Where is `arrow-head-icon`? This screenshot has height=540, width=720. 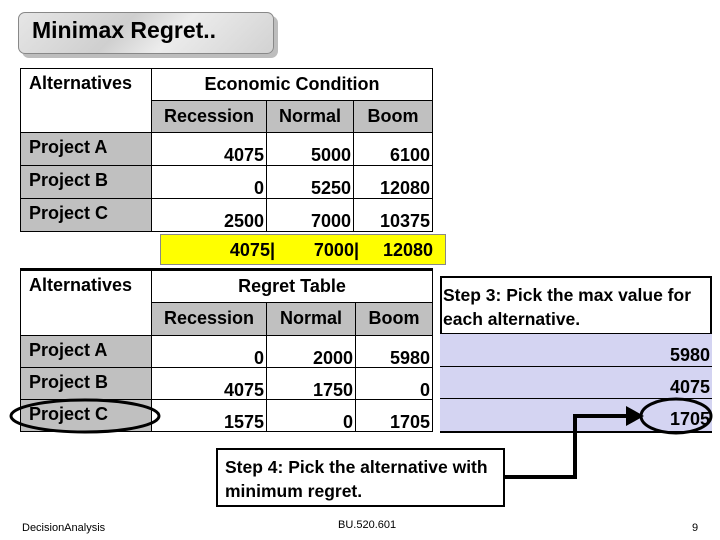 arrow-head-icon is located at coordinates (635, 416).